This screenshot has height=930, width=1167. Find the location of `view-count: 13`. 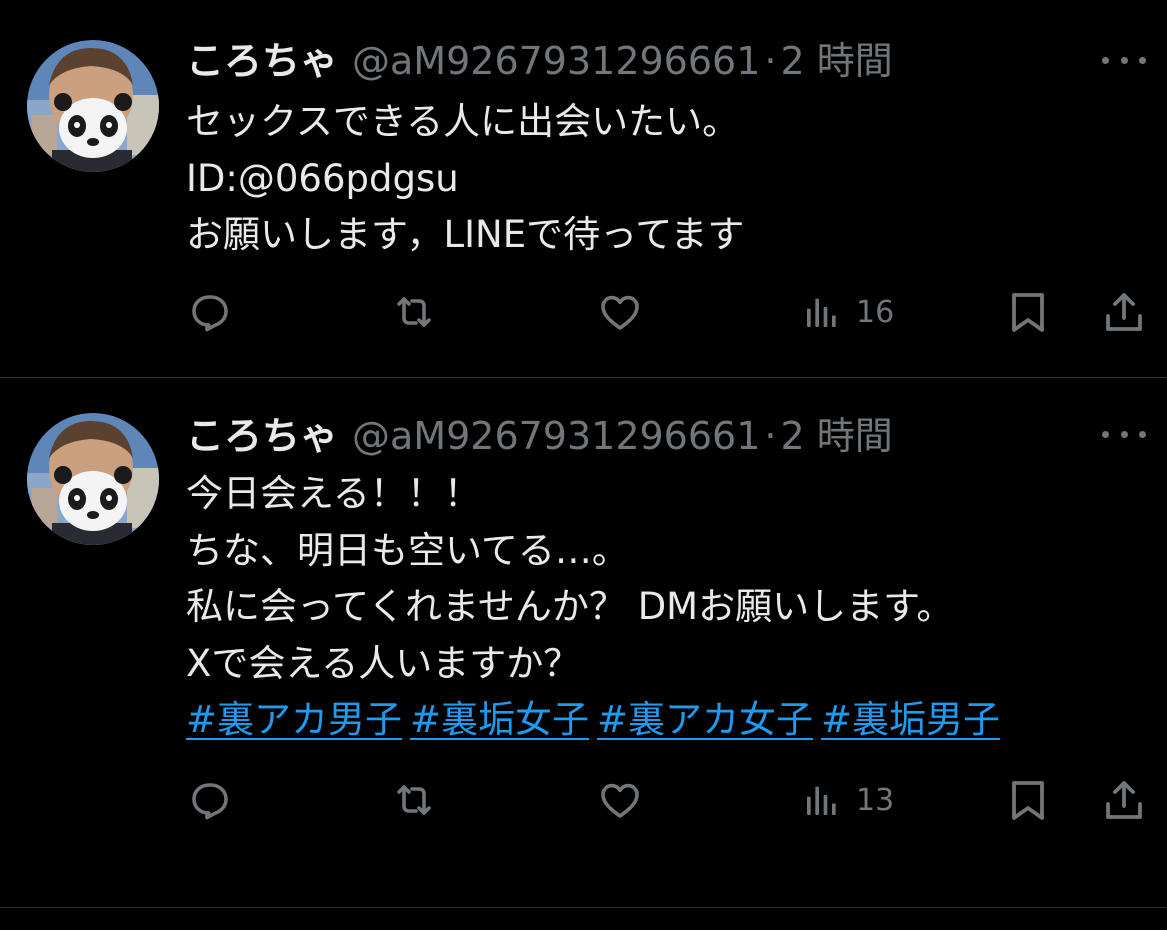

view-count: 13 is located at coordinates (875, 800).